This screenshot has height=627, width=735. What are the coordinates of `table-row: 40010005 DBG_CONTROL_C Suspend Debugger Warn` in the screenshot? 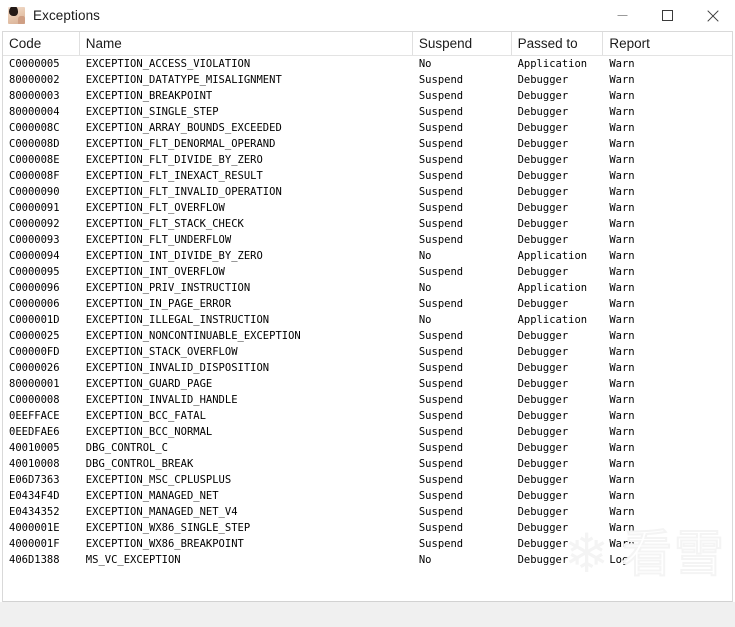 It's located at (367, 448).